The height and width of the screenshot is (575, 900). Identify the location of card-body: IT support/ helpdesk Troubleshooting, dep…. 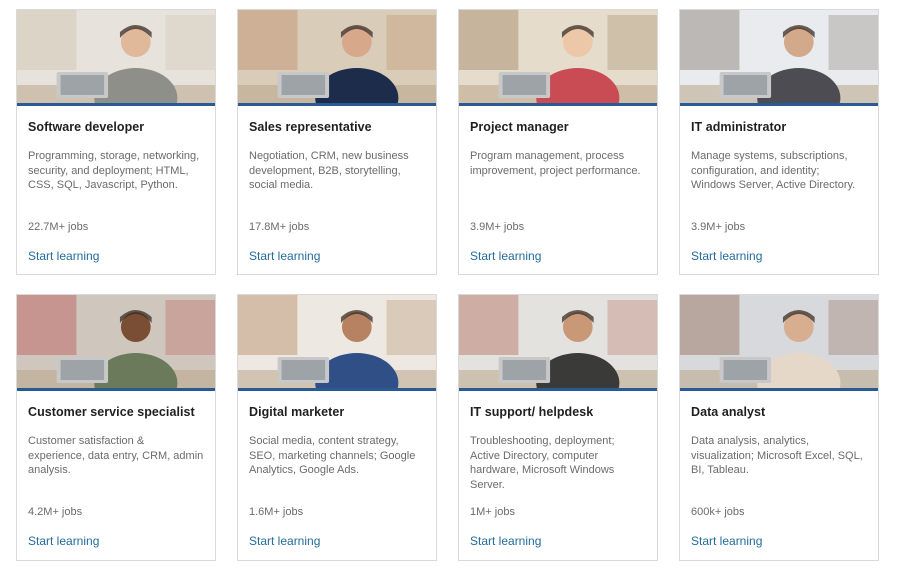
(558, 443).